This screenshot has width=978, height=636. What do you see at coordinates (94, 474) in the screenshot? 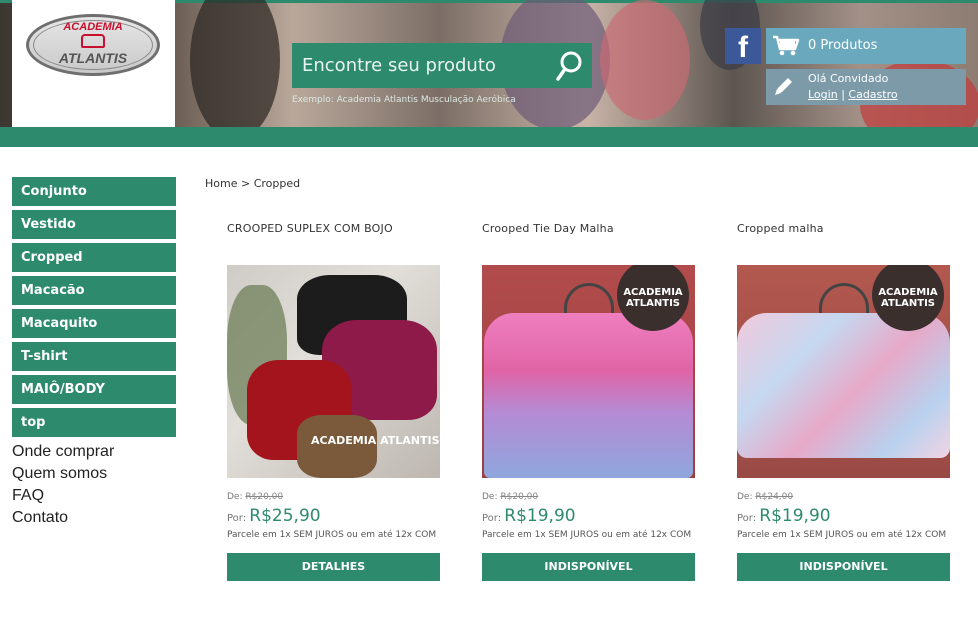
I see `link-quem-somos: Quem somos` at bounding box center [94, 474].